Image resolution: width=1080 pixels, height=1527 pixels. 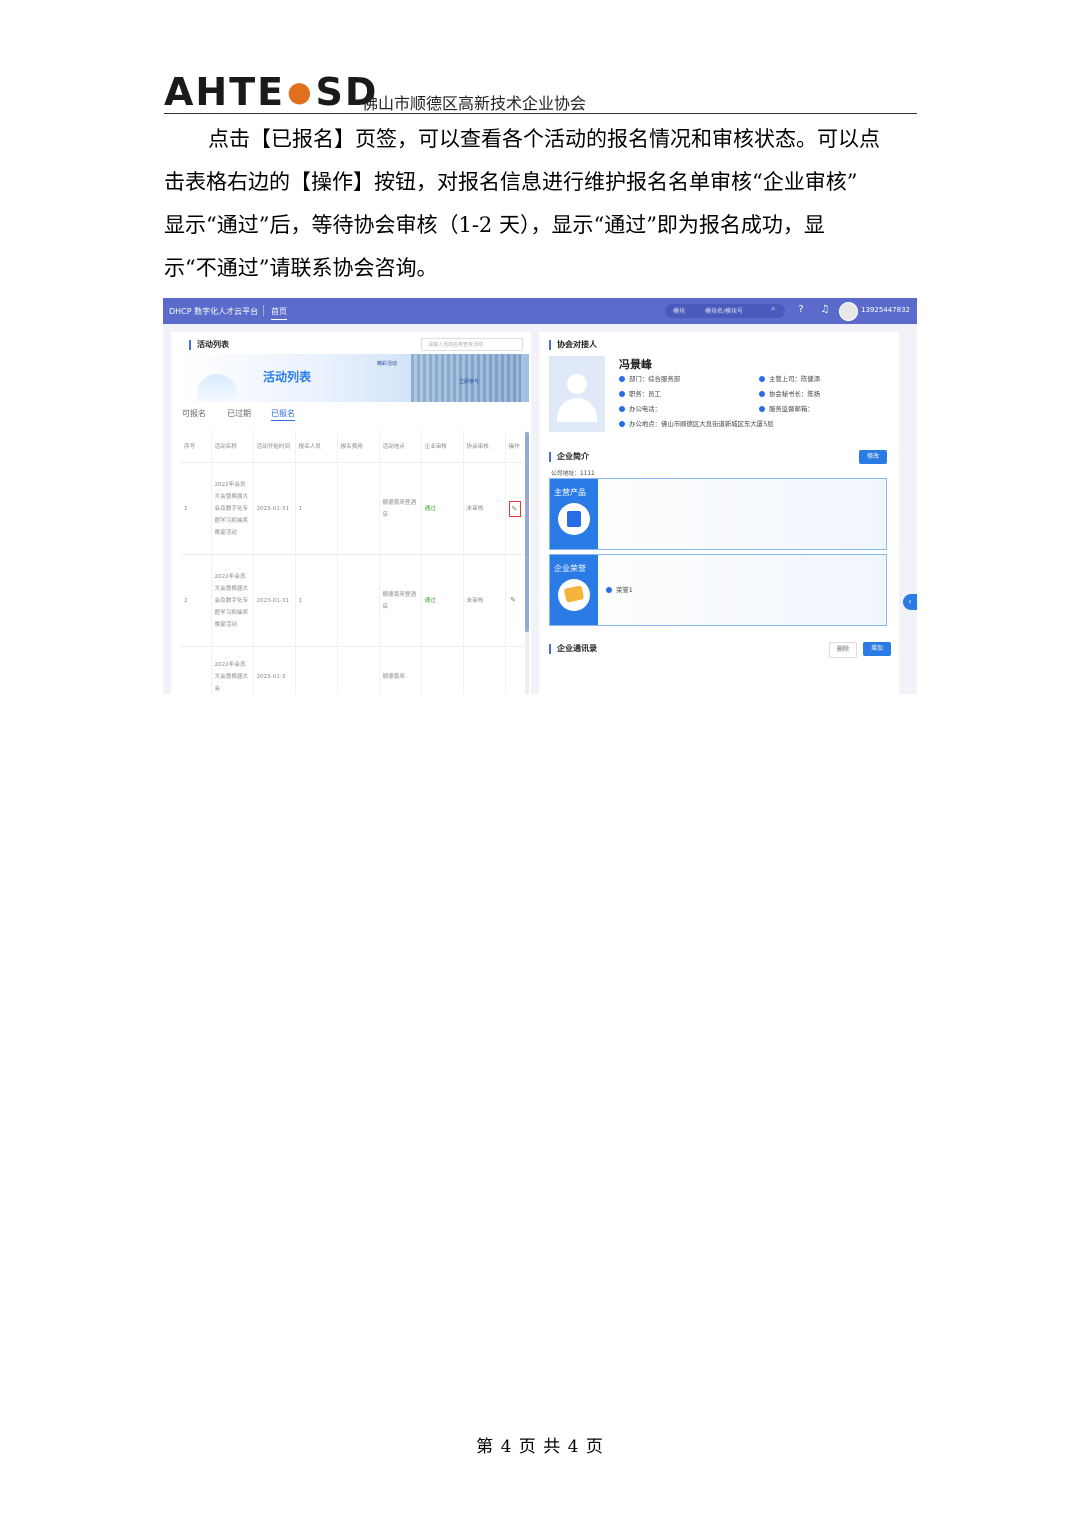 What do you see at coordinates (196, 508) in the screenshot?
I see `cell-index: 1` at bounding box center [196, 508].